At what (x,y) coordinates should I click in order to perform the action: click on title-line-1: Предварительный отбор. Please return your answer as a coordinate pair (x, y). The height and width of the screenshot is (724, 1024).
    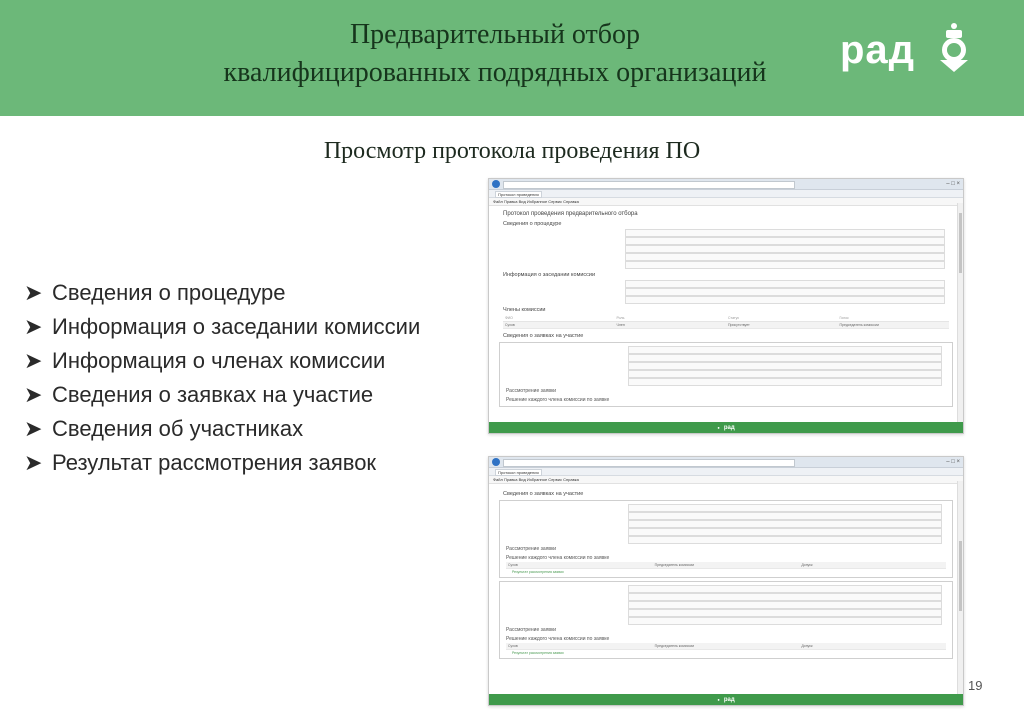
    Looking at the image, I should click on (495, 34).